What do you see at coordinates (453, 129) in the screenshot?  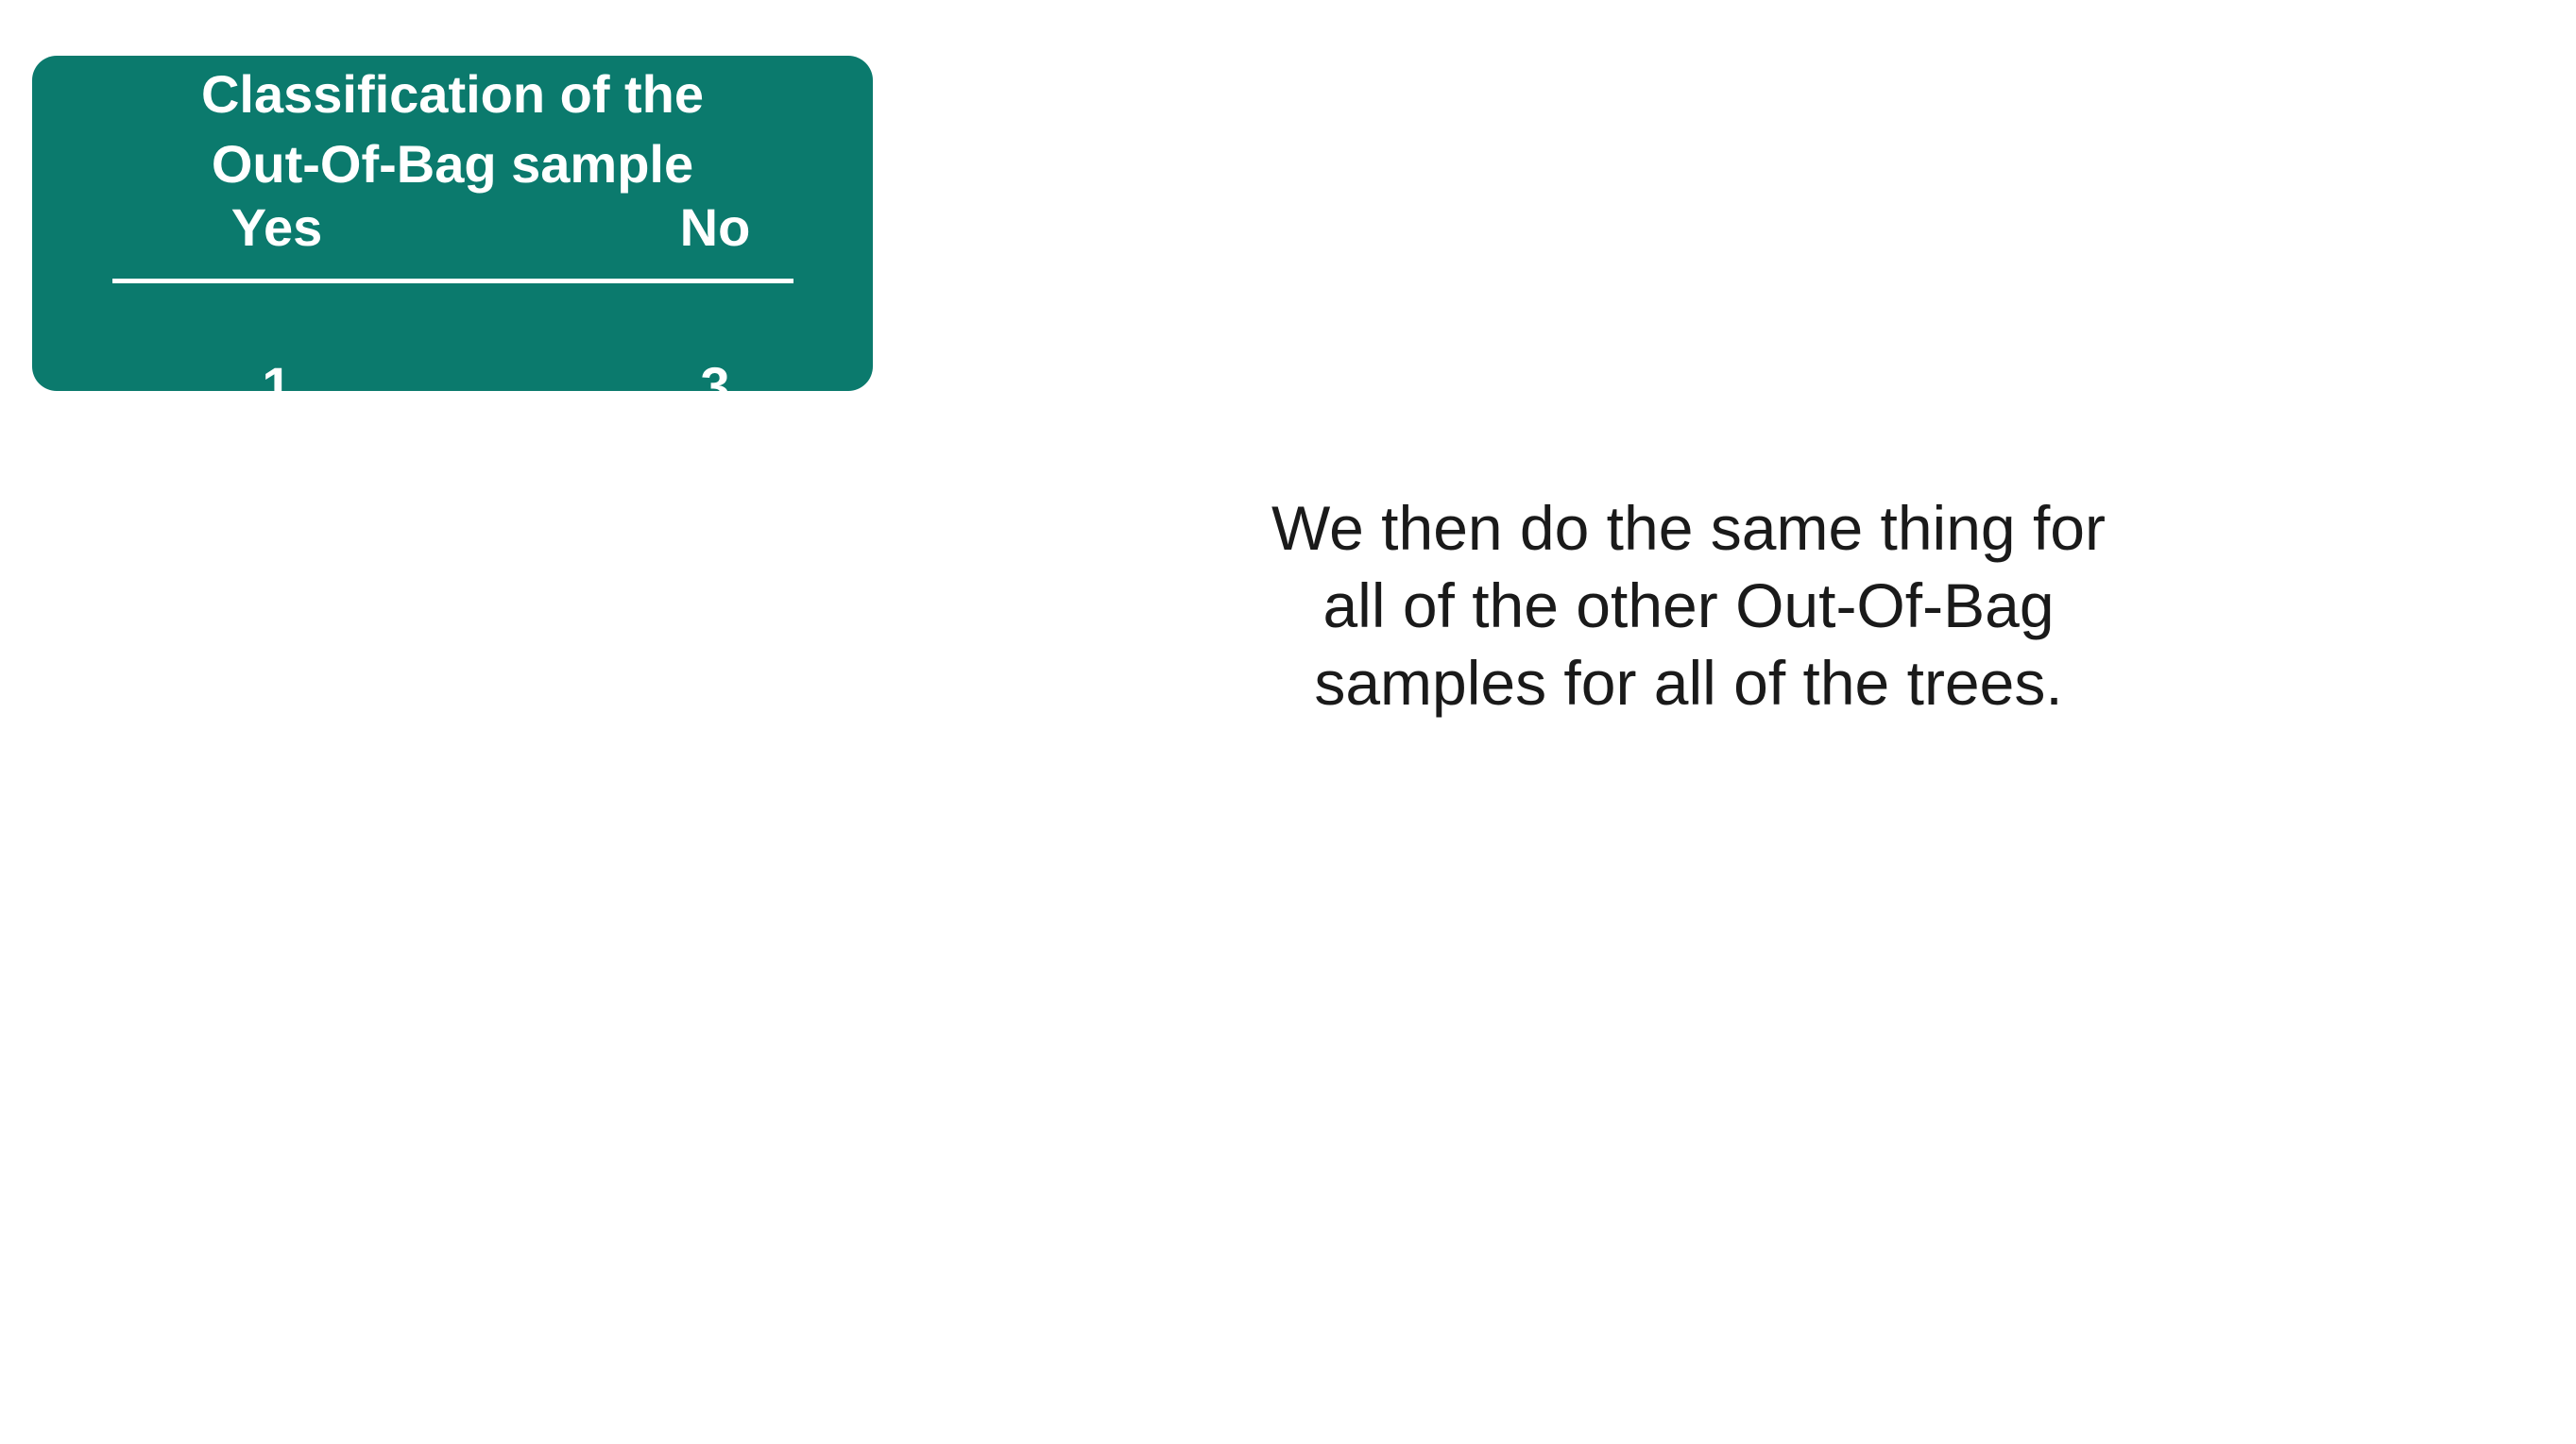 I see `oob-panel-title: Classification of the Out-Of-Bag sample` at bounding box center [453, 129].